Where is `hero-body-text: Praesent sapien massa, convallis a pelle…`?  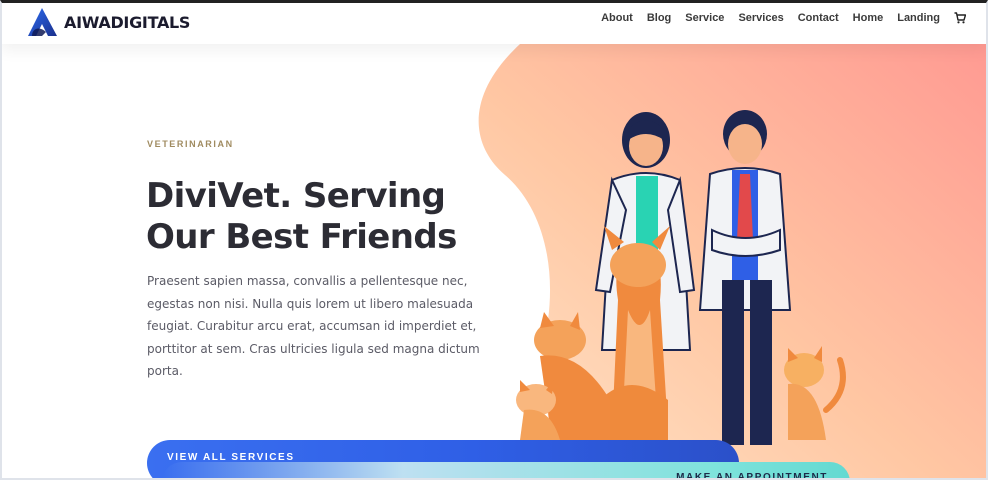
hero-body-text: Praesent sapien massa, convallis a pelle… is located at coordinates (313, 326).